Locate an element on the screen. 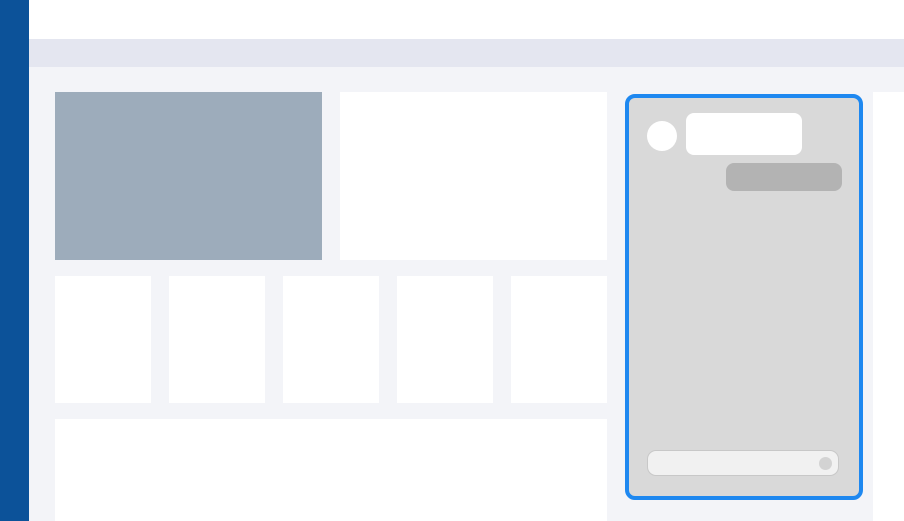 Image resolution: width=904 pixels, height=521 pixels. hero-image-placeholder is located at coordinates (188, 176).